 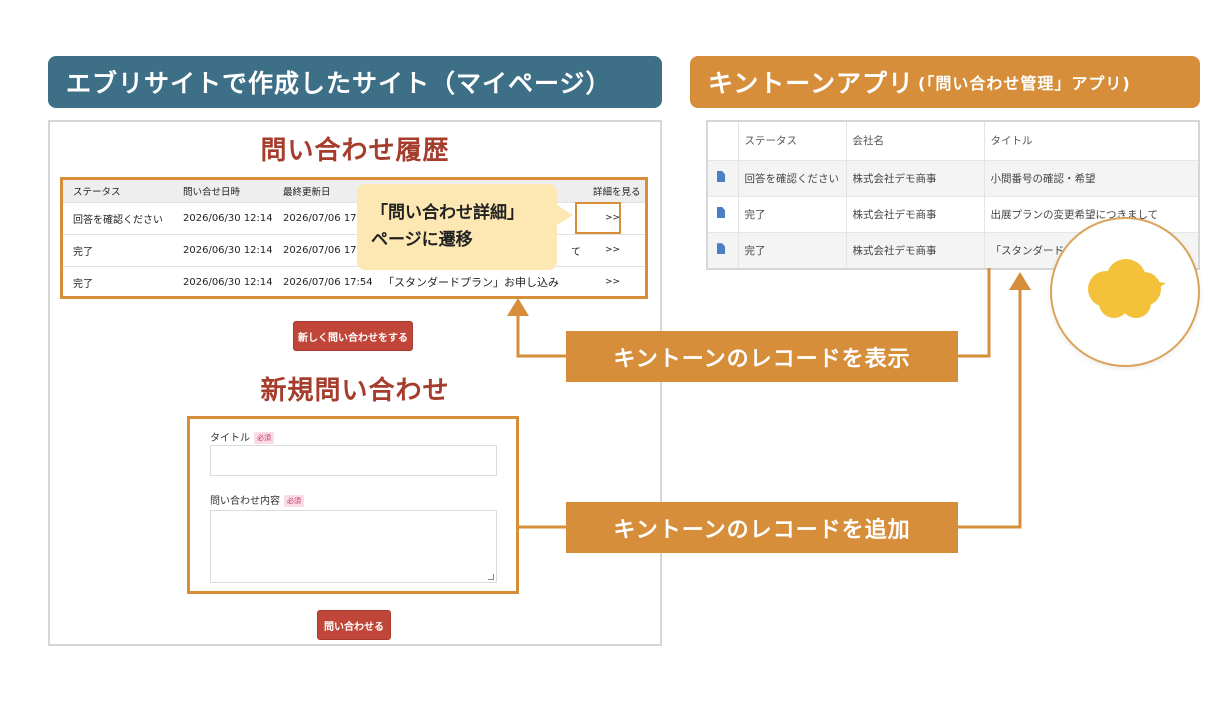 I want to click on flow-label-show: キントーンのレコードを表示, so click(x=762, y=356).